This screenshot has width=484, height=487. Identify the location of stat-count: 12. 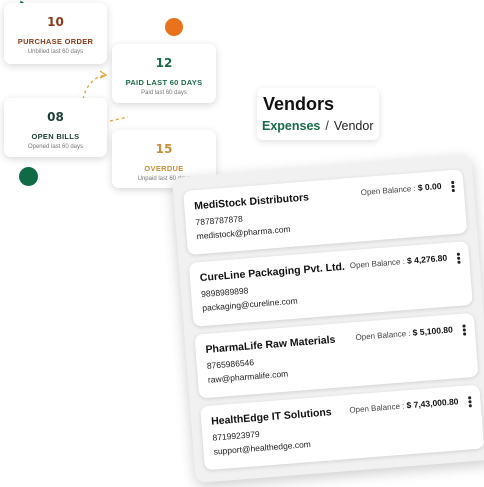
(164, 63).